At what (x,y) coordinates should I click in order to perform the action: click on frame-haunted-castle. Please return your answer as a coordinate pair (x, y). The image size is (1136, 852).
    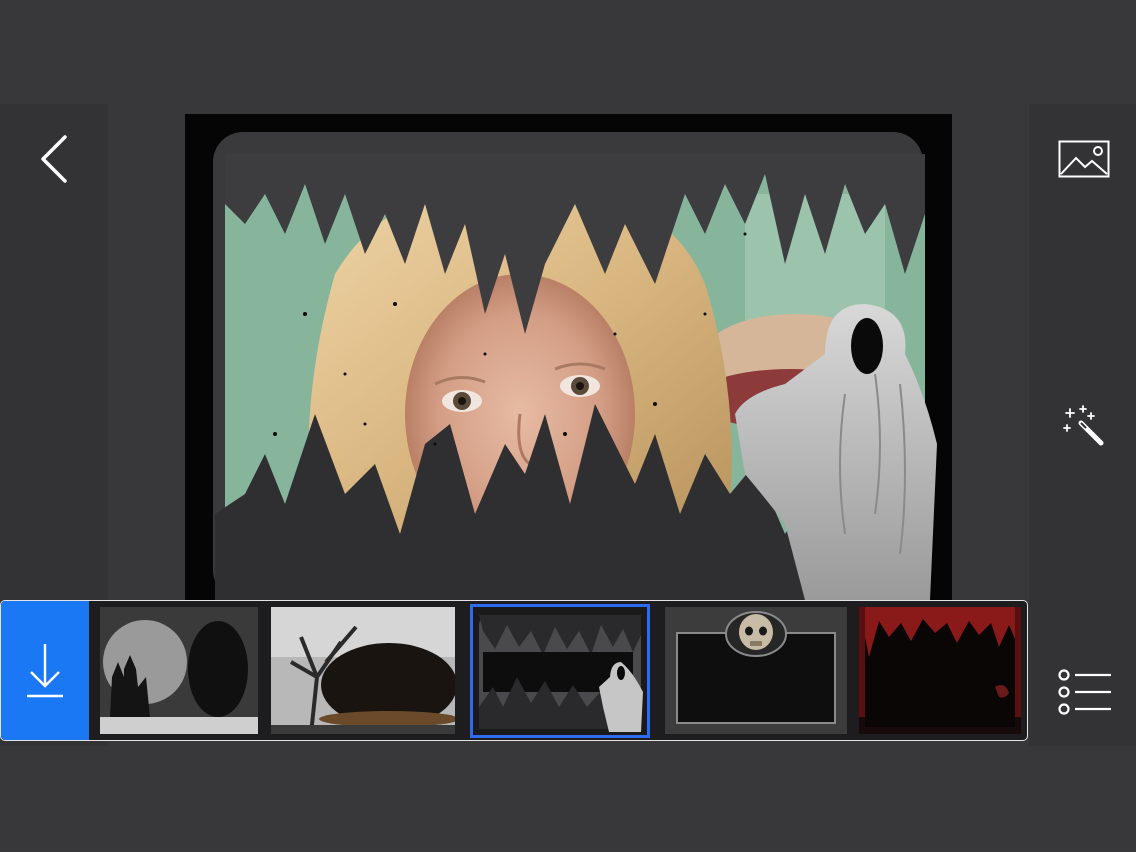
    Looking at the image, I should click on (179, 670).